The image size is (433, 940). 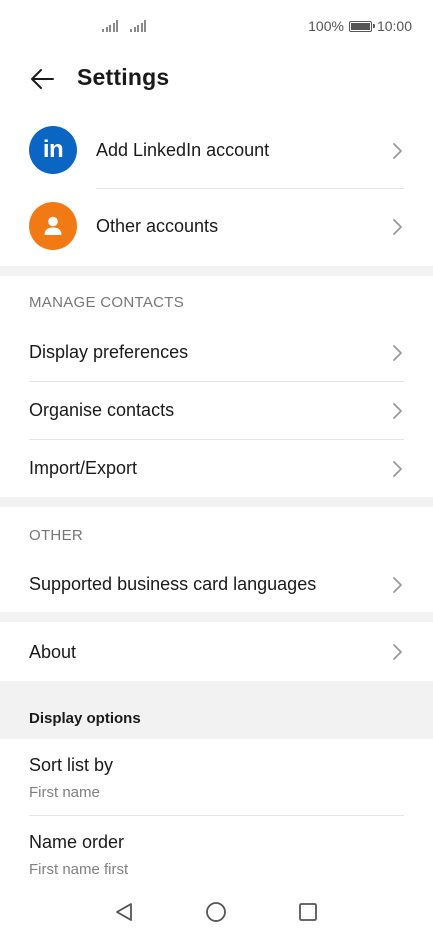 What do you see at coordinates (216, 469) in the screenshot?
I see `import-export-item: Import/Export` at bounding box center [216, 469].